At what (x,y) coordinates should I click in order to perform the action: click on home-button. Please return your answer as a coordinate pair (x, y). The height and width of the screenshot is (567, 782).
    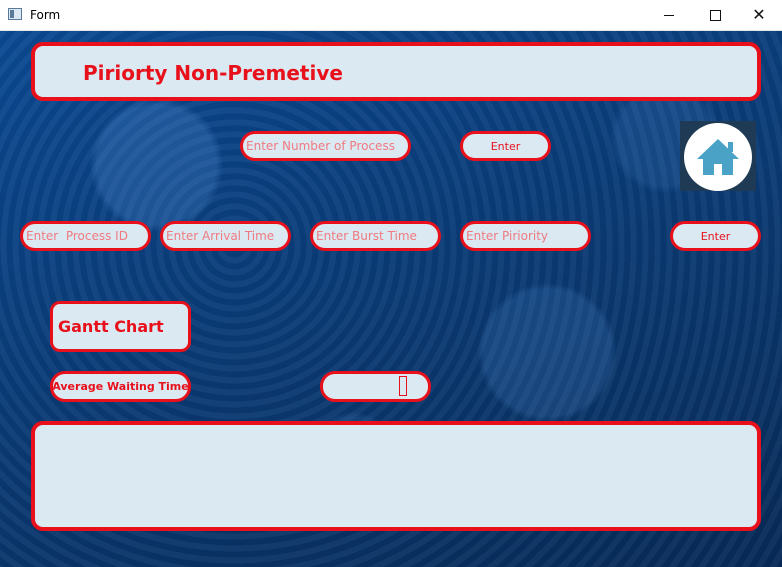
    Looking at the image, I should click on (718, 156).